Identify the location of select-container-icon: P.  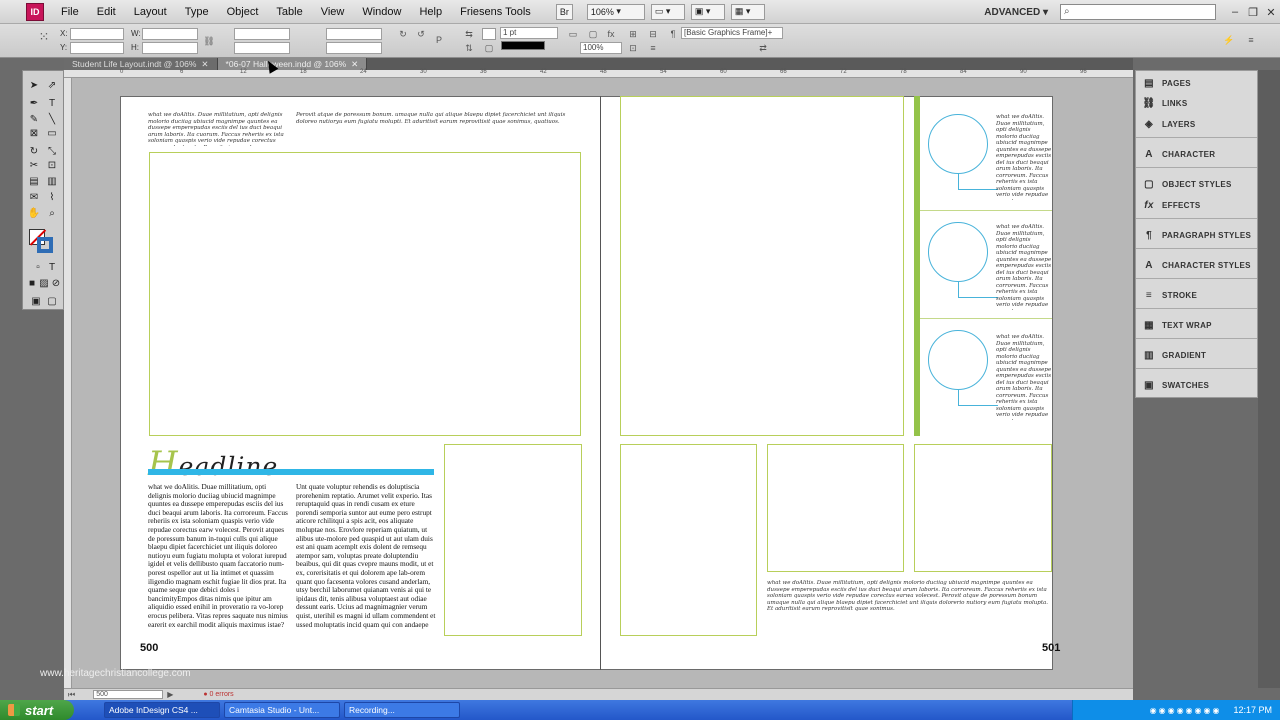
(439, 40).